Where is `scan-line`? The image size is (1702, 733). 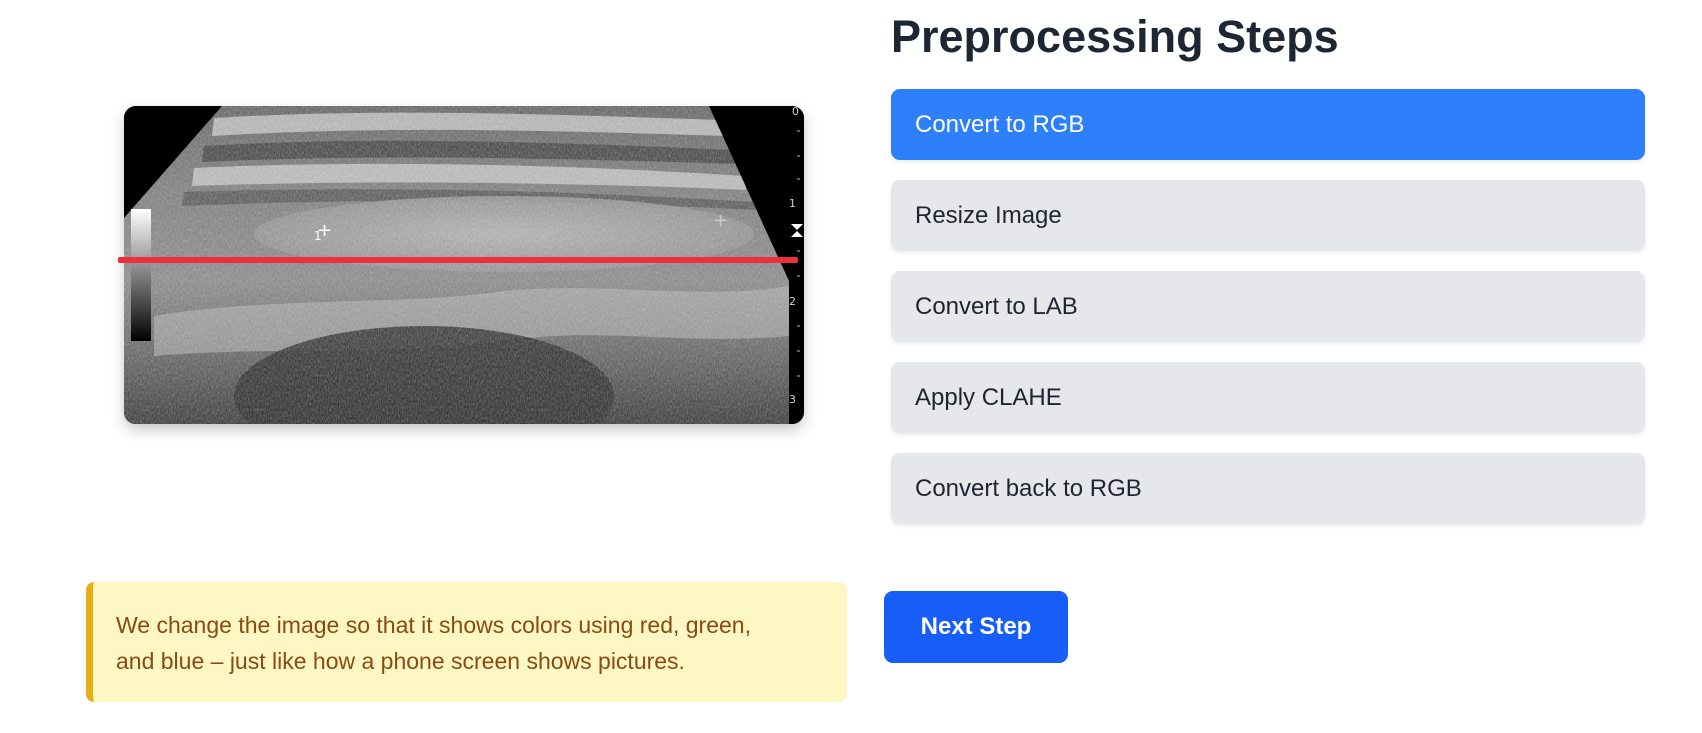
scan-line is located at coordinates (458, 260).